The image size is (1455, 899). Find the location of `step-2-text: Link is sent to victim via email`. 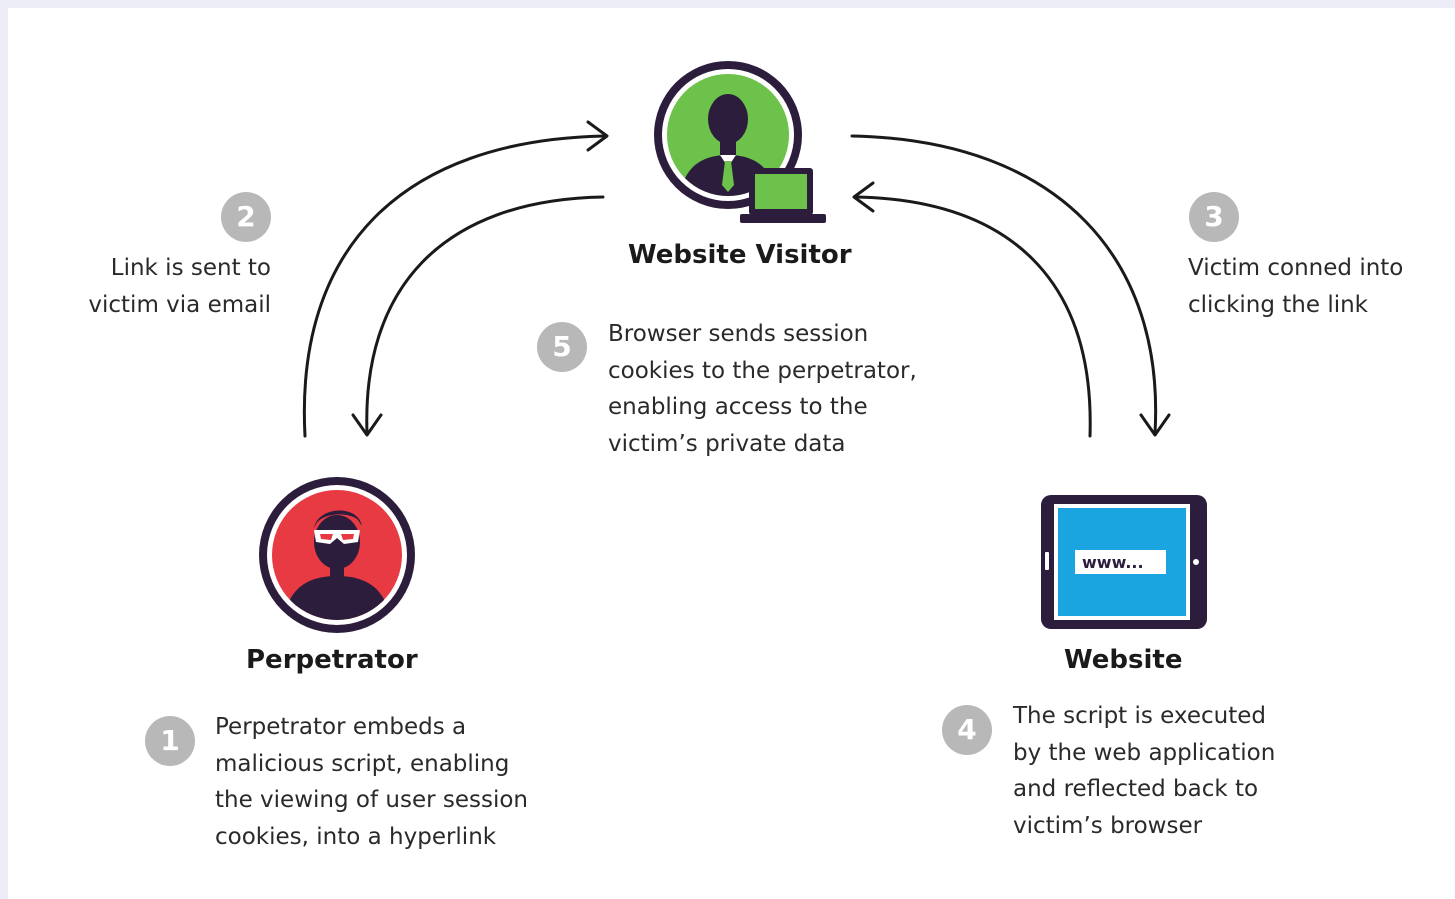

step-2-text: Link is sent to victim via email is located at coordinates (165, 286).